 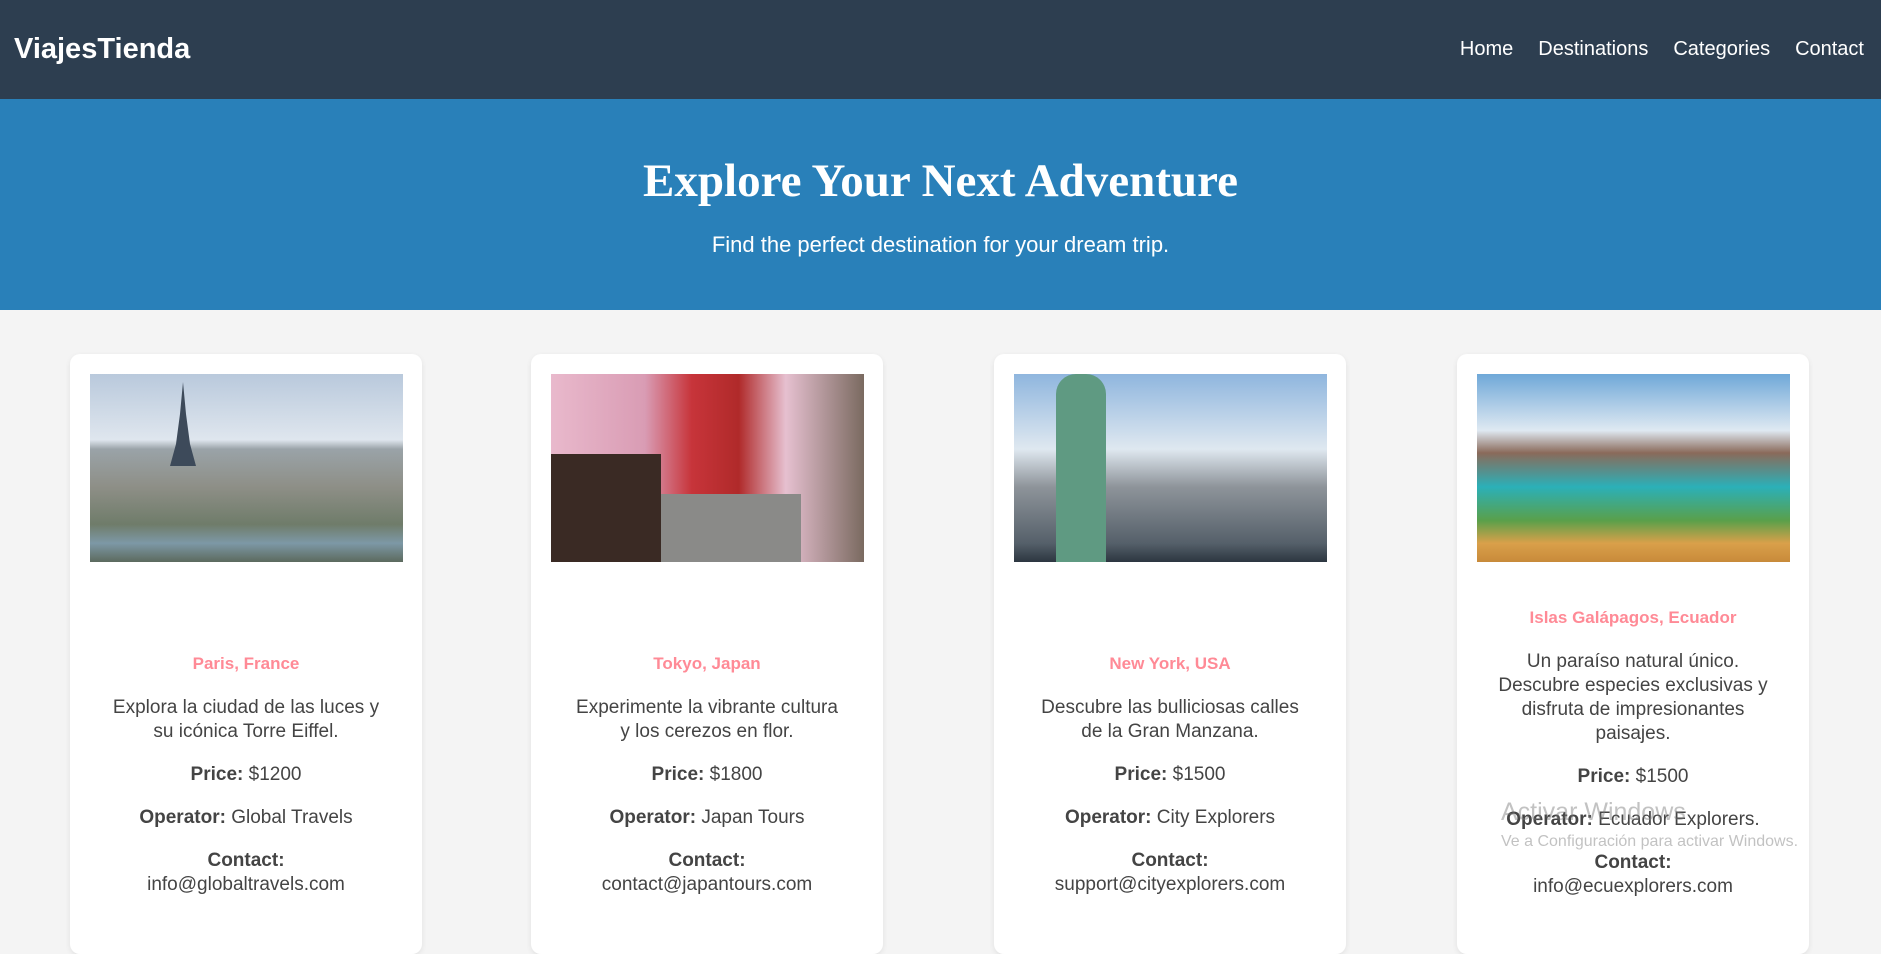 What do you see at coordinates (1593, 49) in the screenshot?
I see `nav-destinations: Destinations` at bounding box center [1593, 49].